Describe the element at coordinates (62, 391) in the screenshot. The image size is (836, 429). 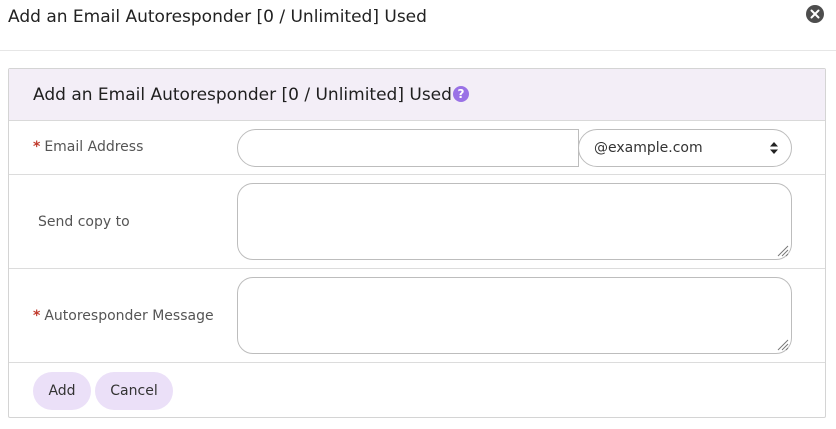
I see `add-button: Add` at that location.